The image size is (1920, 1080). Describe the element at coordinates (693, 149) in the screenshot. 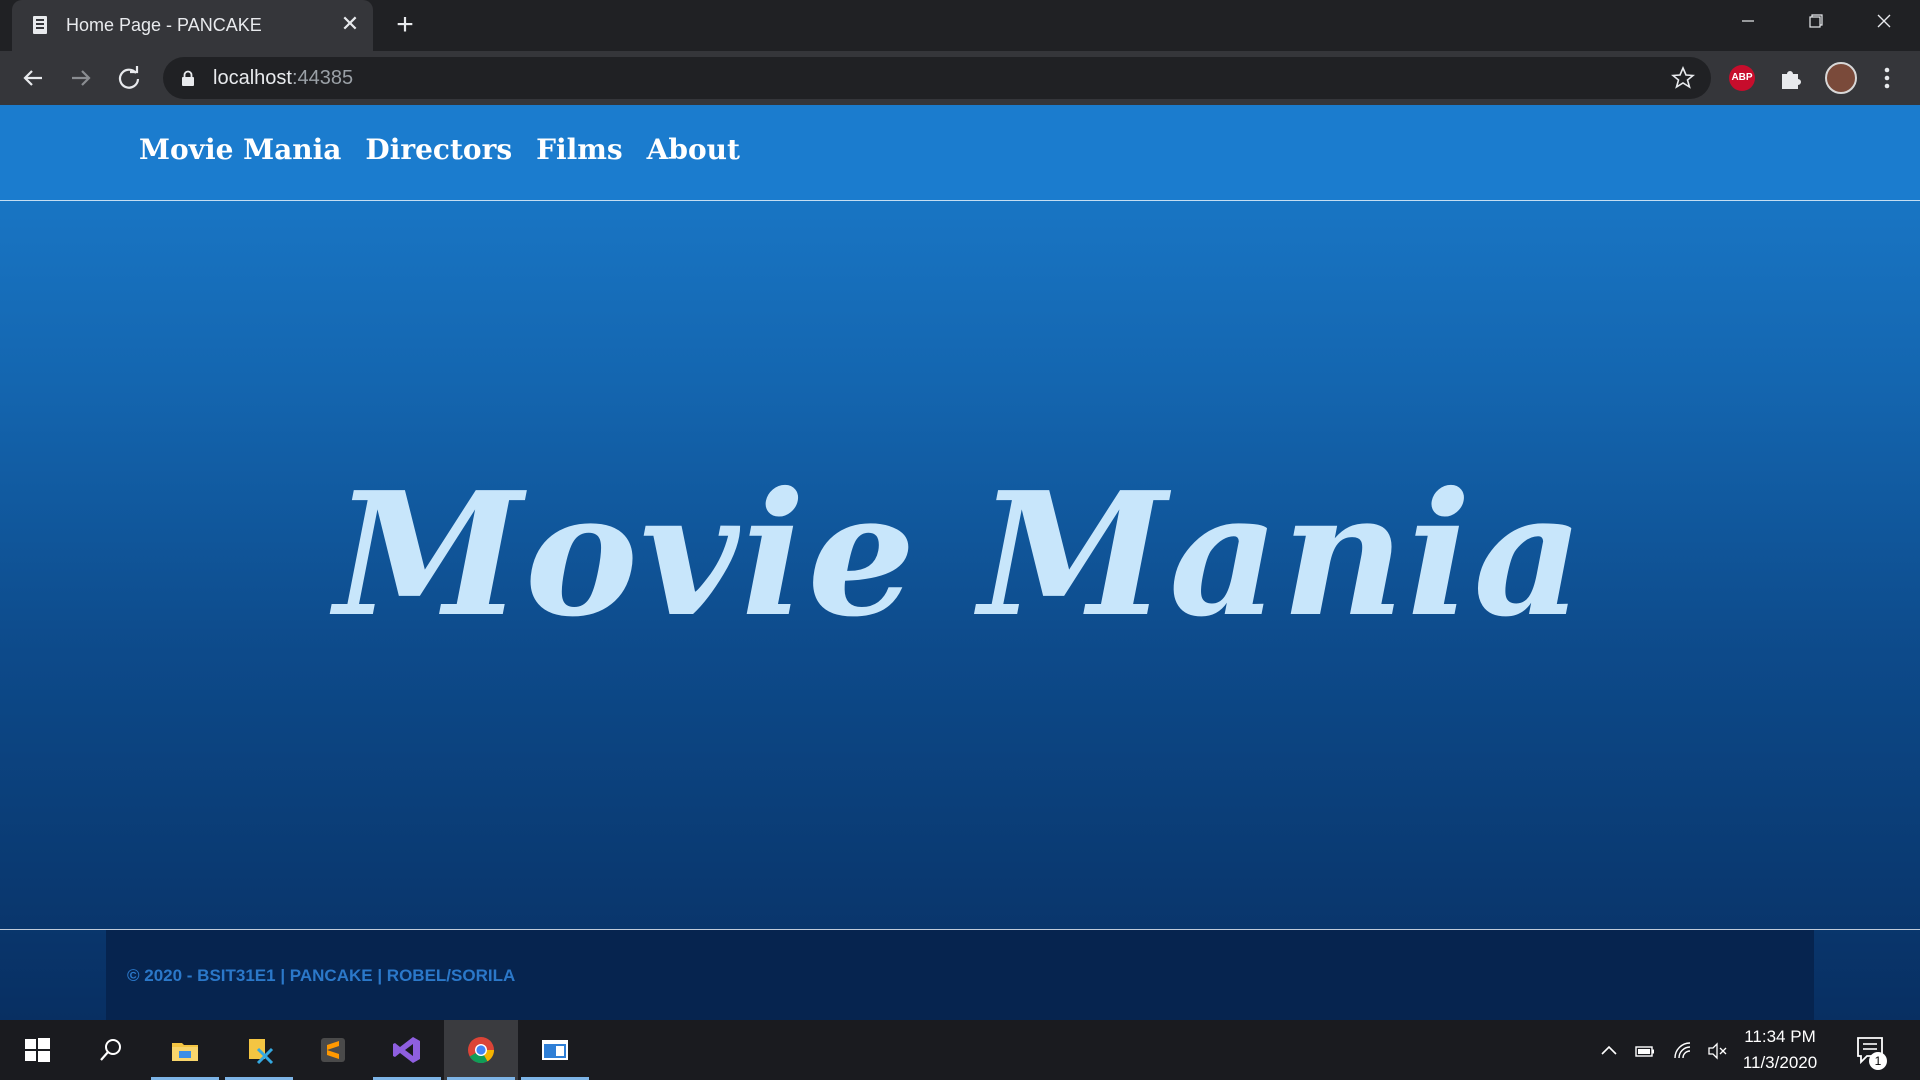

I see `nav-about-link: About` at that location.